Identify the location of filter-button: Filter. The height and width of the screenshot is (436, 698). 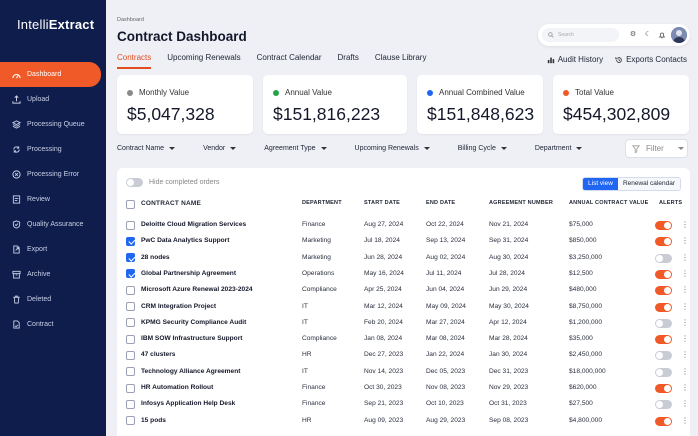
(656, 148).